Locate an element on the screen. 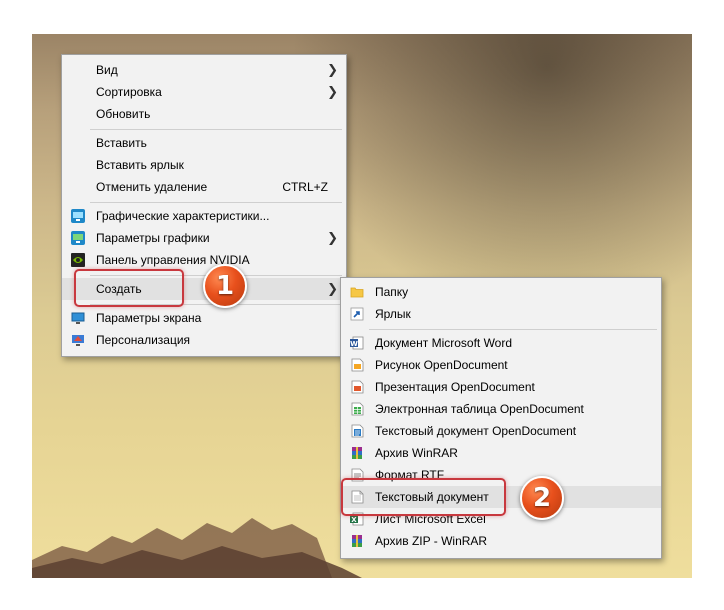 This screenshot has height=610, width=724. menu-item-paste: Вставить is located at coordinates (204, 143).